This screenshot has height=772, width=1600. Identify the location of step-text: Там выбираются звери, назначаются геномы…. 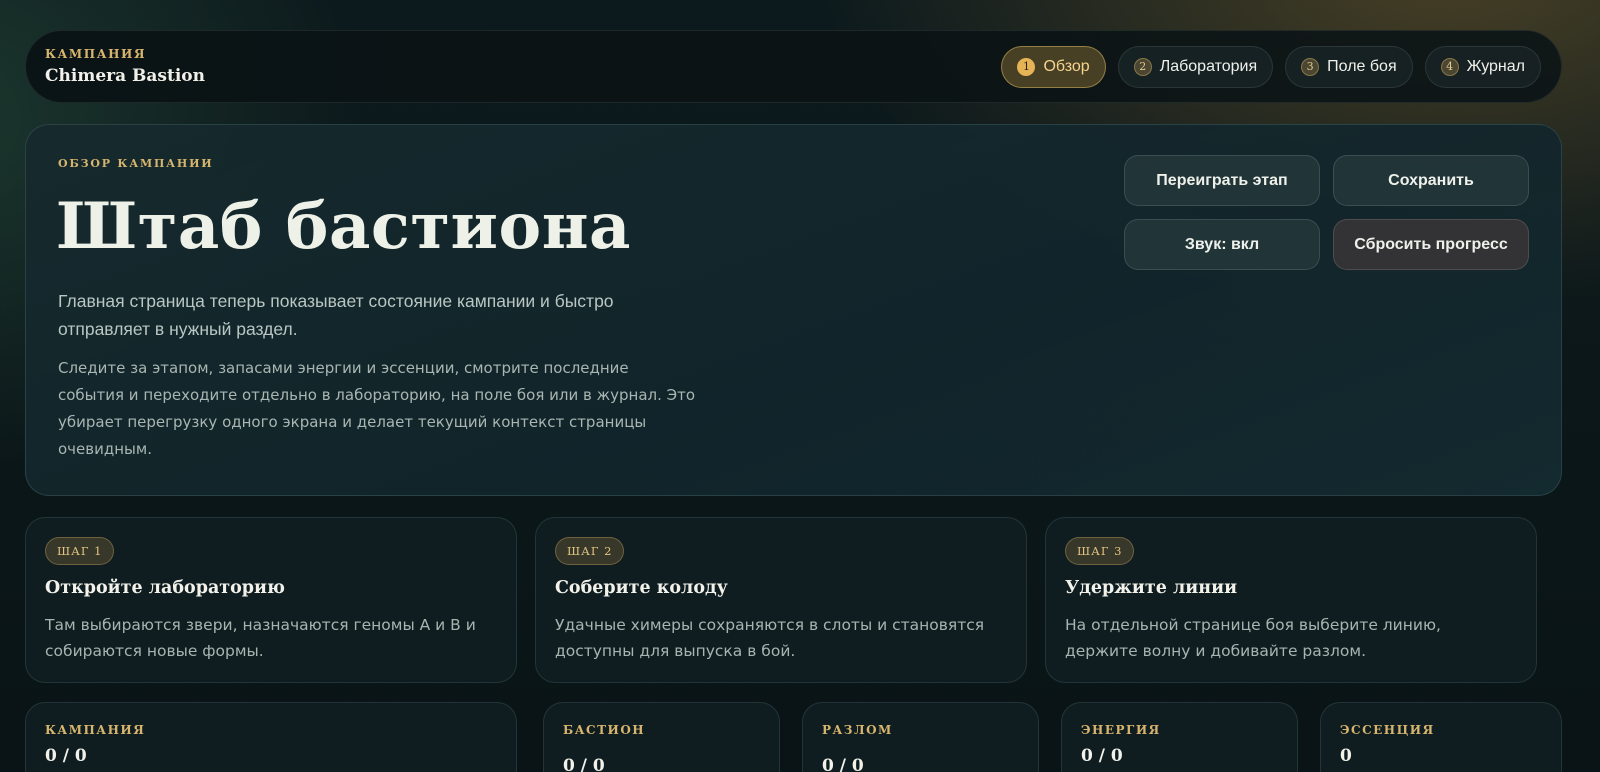
(260, 638).